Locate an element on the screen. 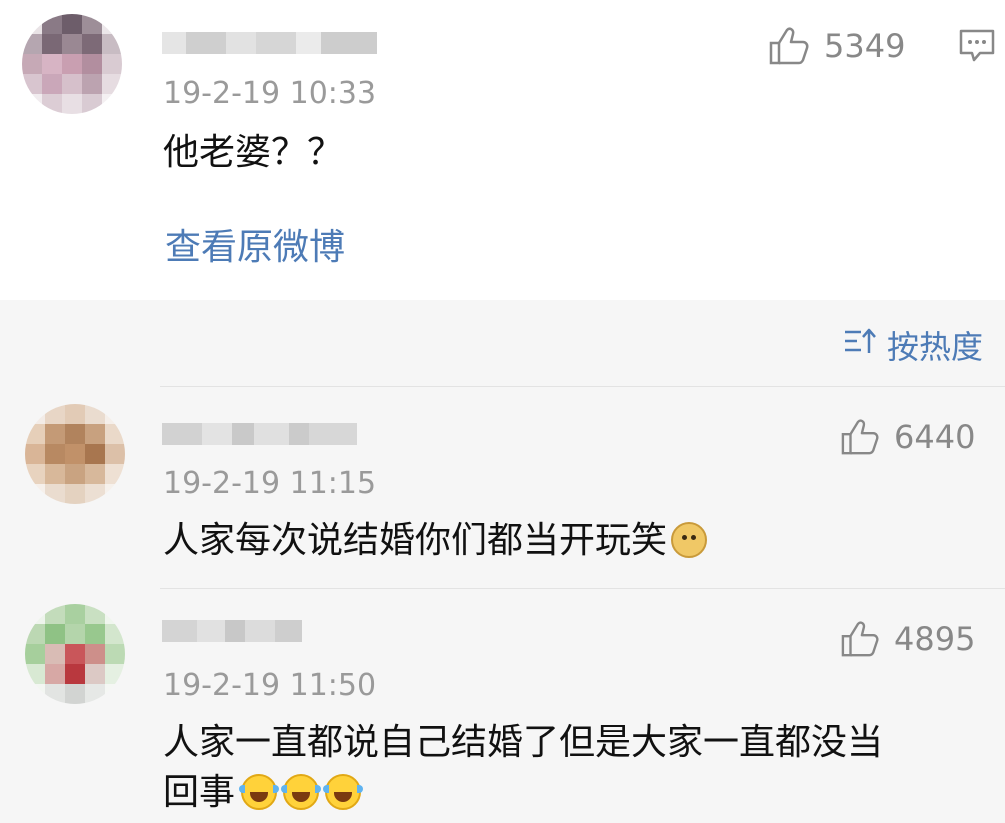  like-button: 6440 is located at coordinates (907, 437).